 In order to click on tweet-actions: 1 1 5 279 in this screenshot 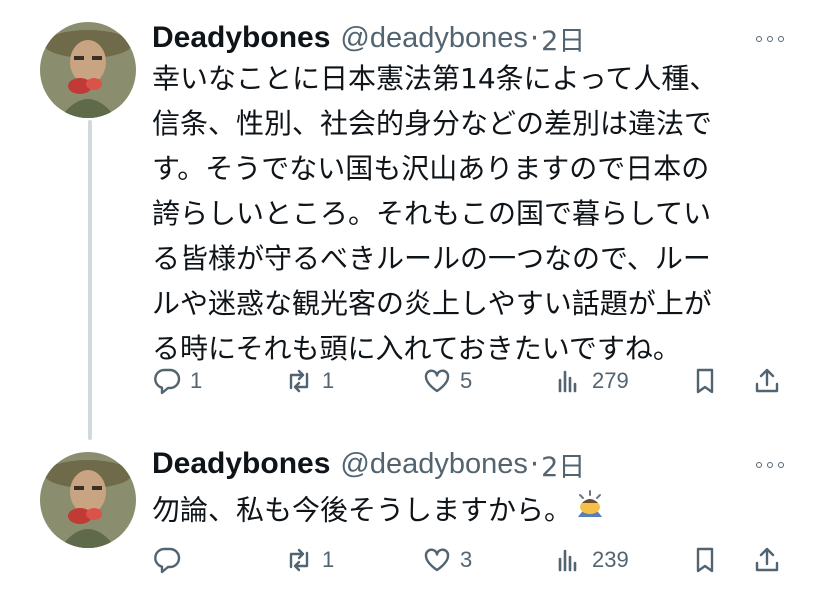, I will do `click(472, 381)`.